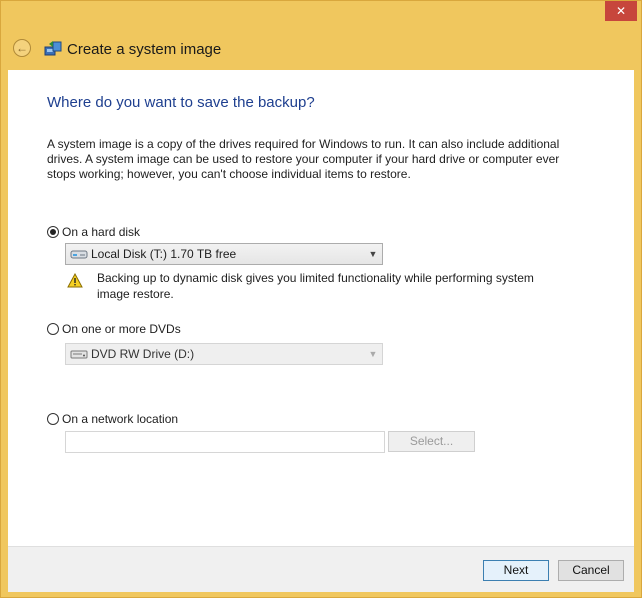 This screenshot has height=598, width=642. Describe the element at coordinates (101, 232) in the screenshot. I see `radio-hard-disk-label: On a hard disk` at that location.